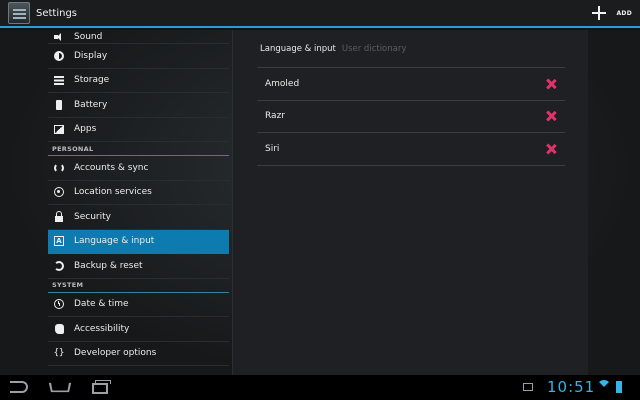 The width and height of the screenshot is (640, 400). I want to click on word-row-siri: Siri, so click(411, 149).